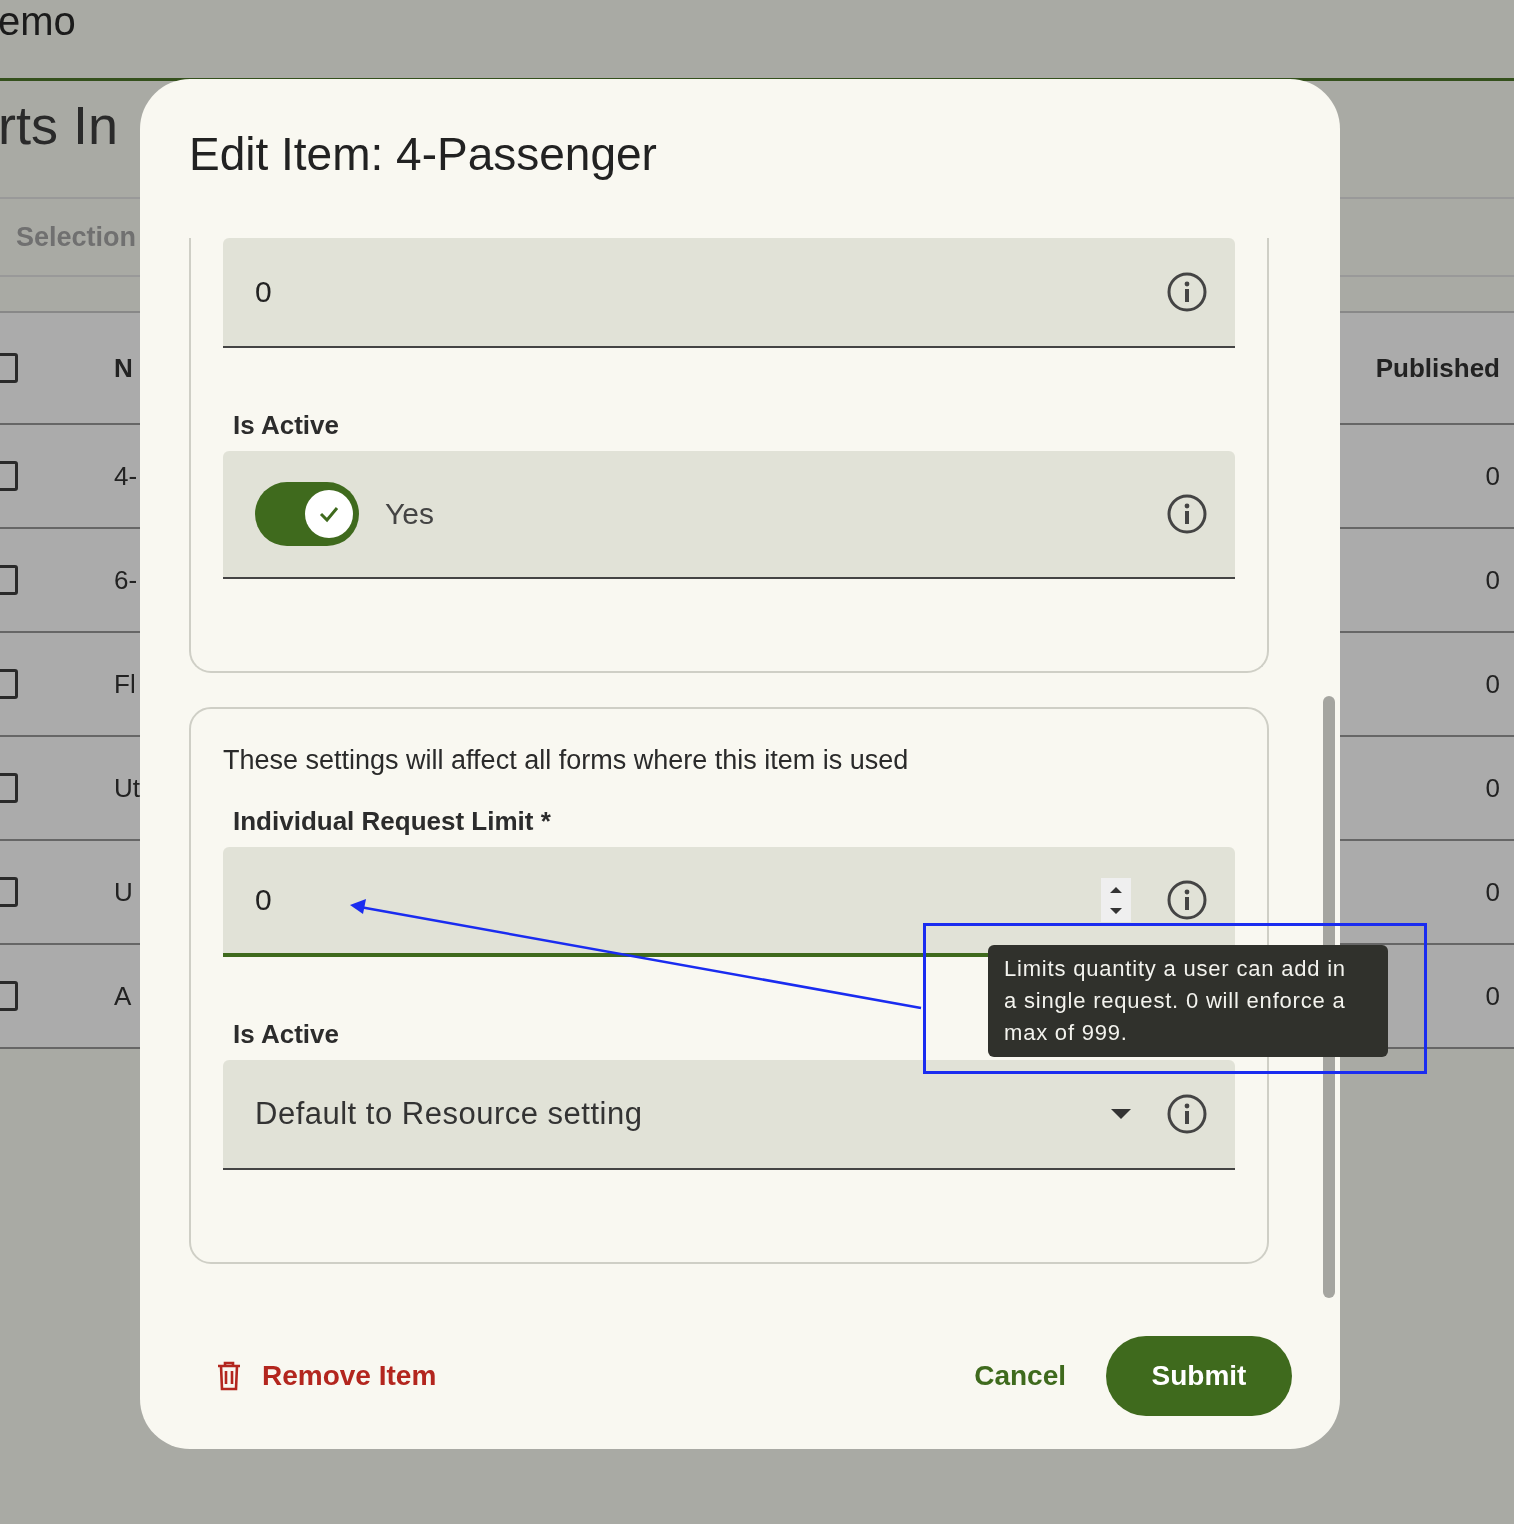 The width and height of the screenshot is (1514, 1524). I want to click on page-heading: rts In, so click(59, 125).